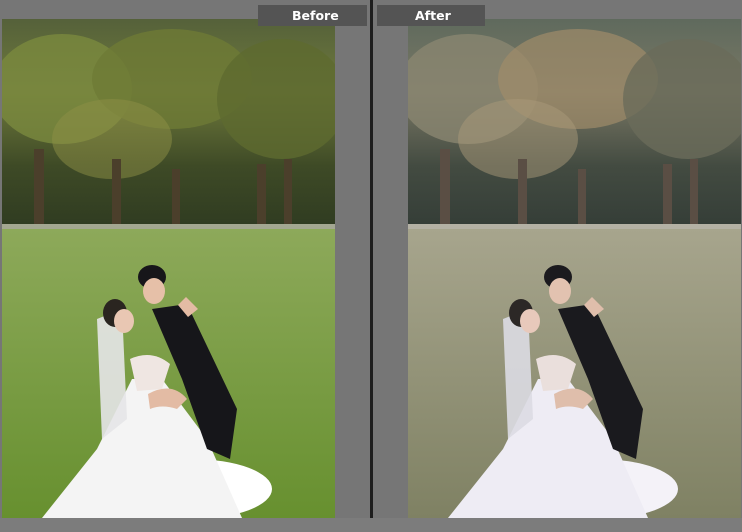  Describe the element at coordinates (371, 525) in the screenshot. I see `bottom-bar` at that location.